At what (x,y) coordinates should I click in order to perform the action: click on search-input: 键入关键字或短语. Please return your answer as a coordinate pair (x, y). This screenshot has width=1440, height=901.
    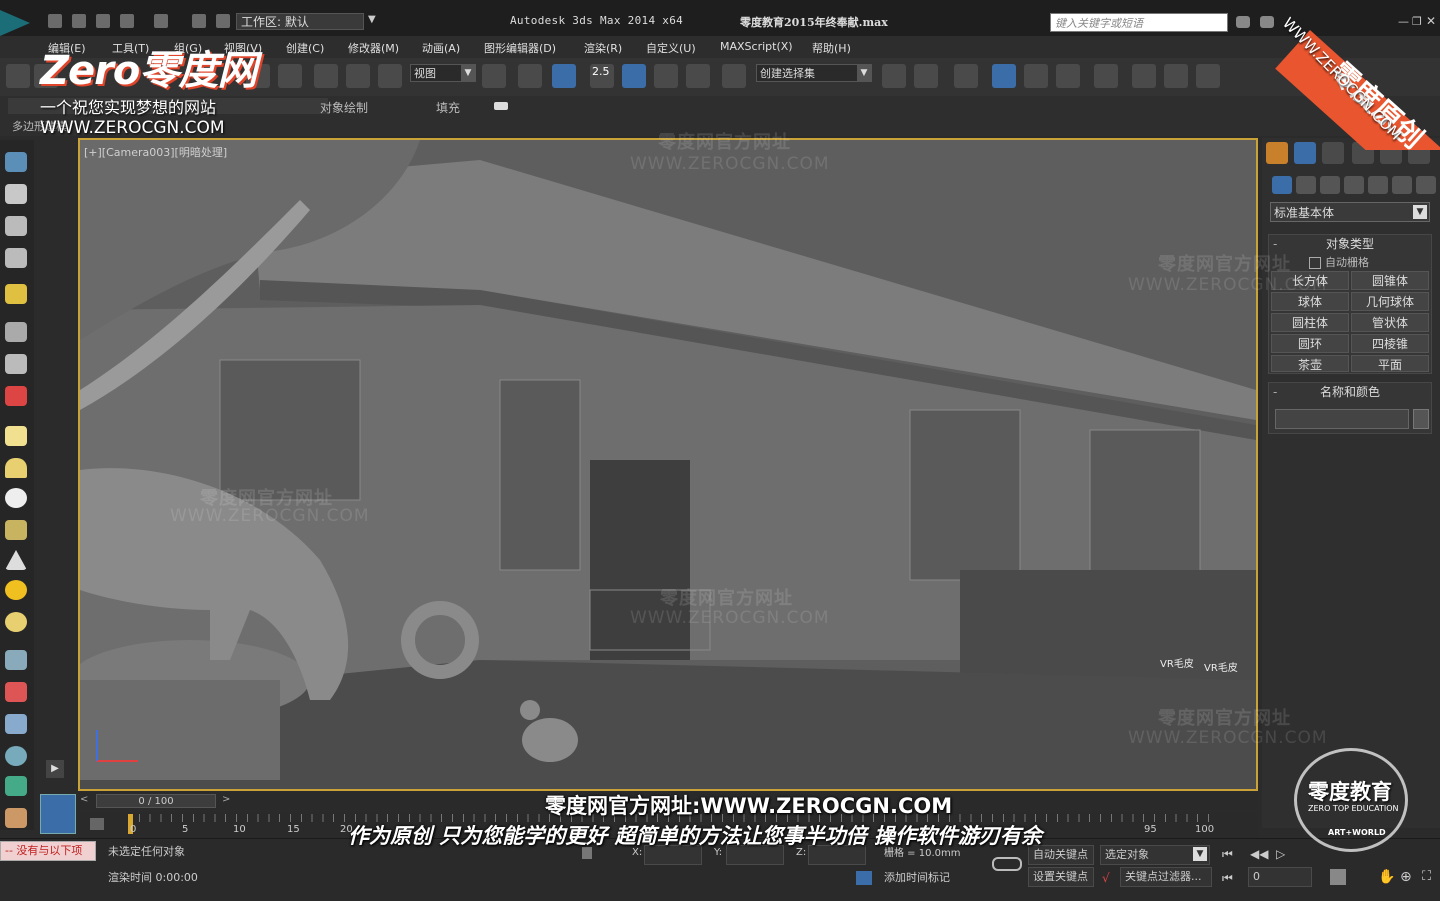
    Looking at the image, I should click on (1139, 22).